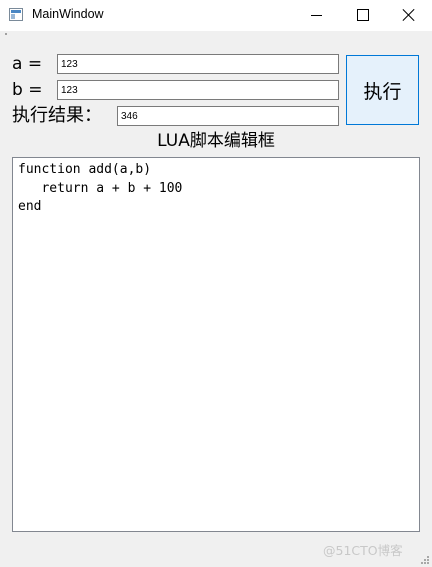 The image size is (432, 567). What do you see at coordinates (216, 15) in the screenshot?
I see `title-bar: MainWindow` at bounding box center [216, 15].